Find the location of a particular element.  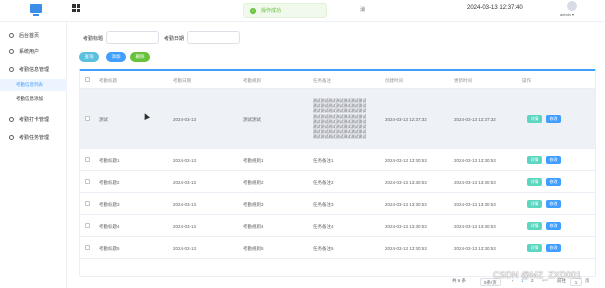

add-button: 添加 is located at coordinates (116, 57).